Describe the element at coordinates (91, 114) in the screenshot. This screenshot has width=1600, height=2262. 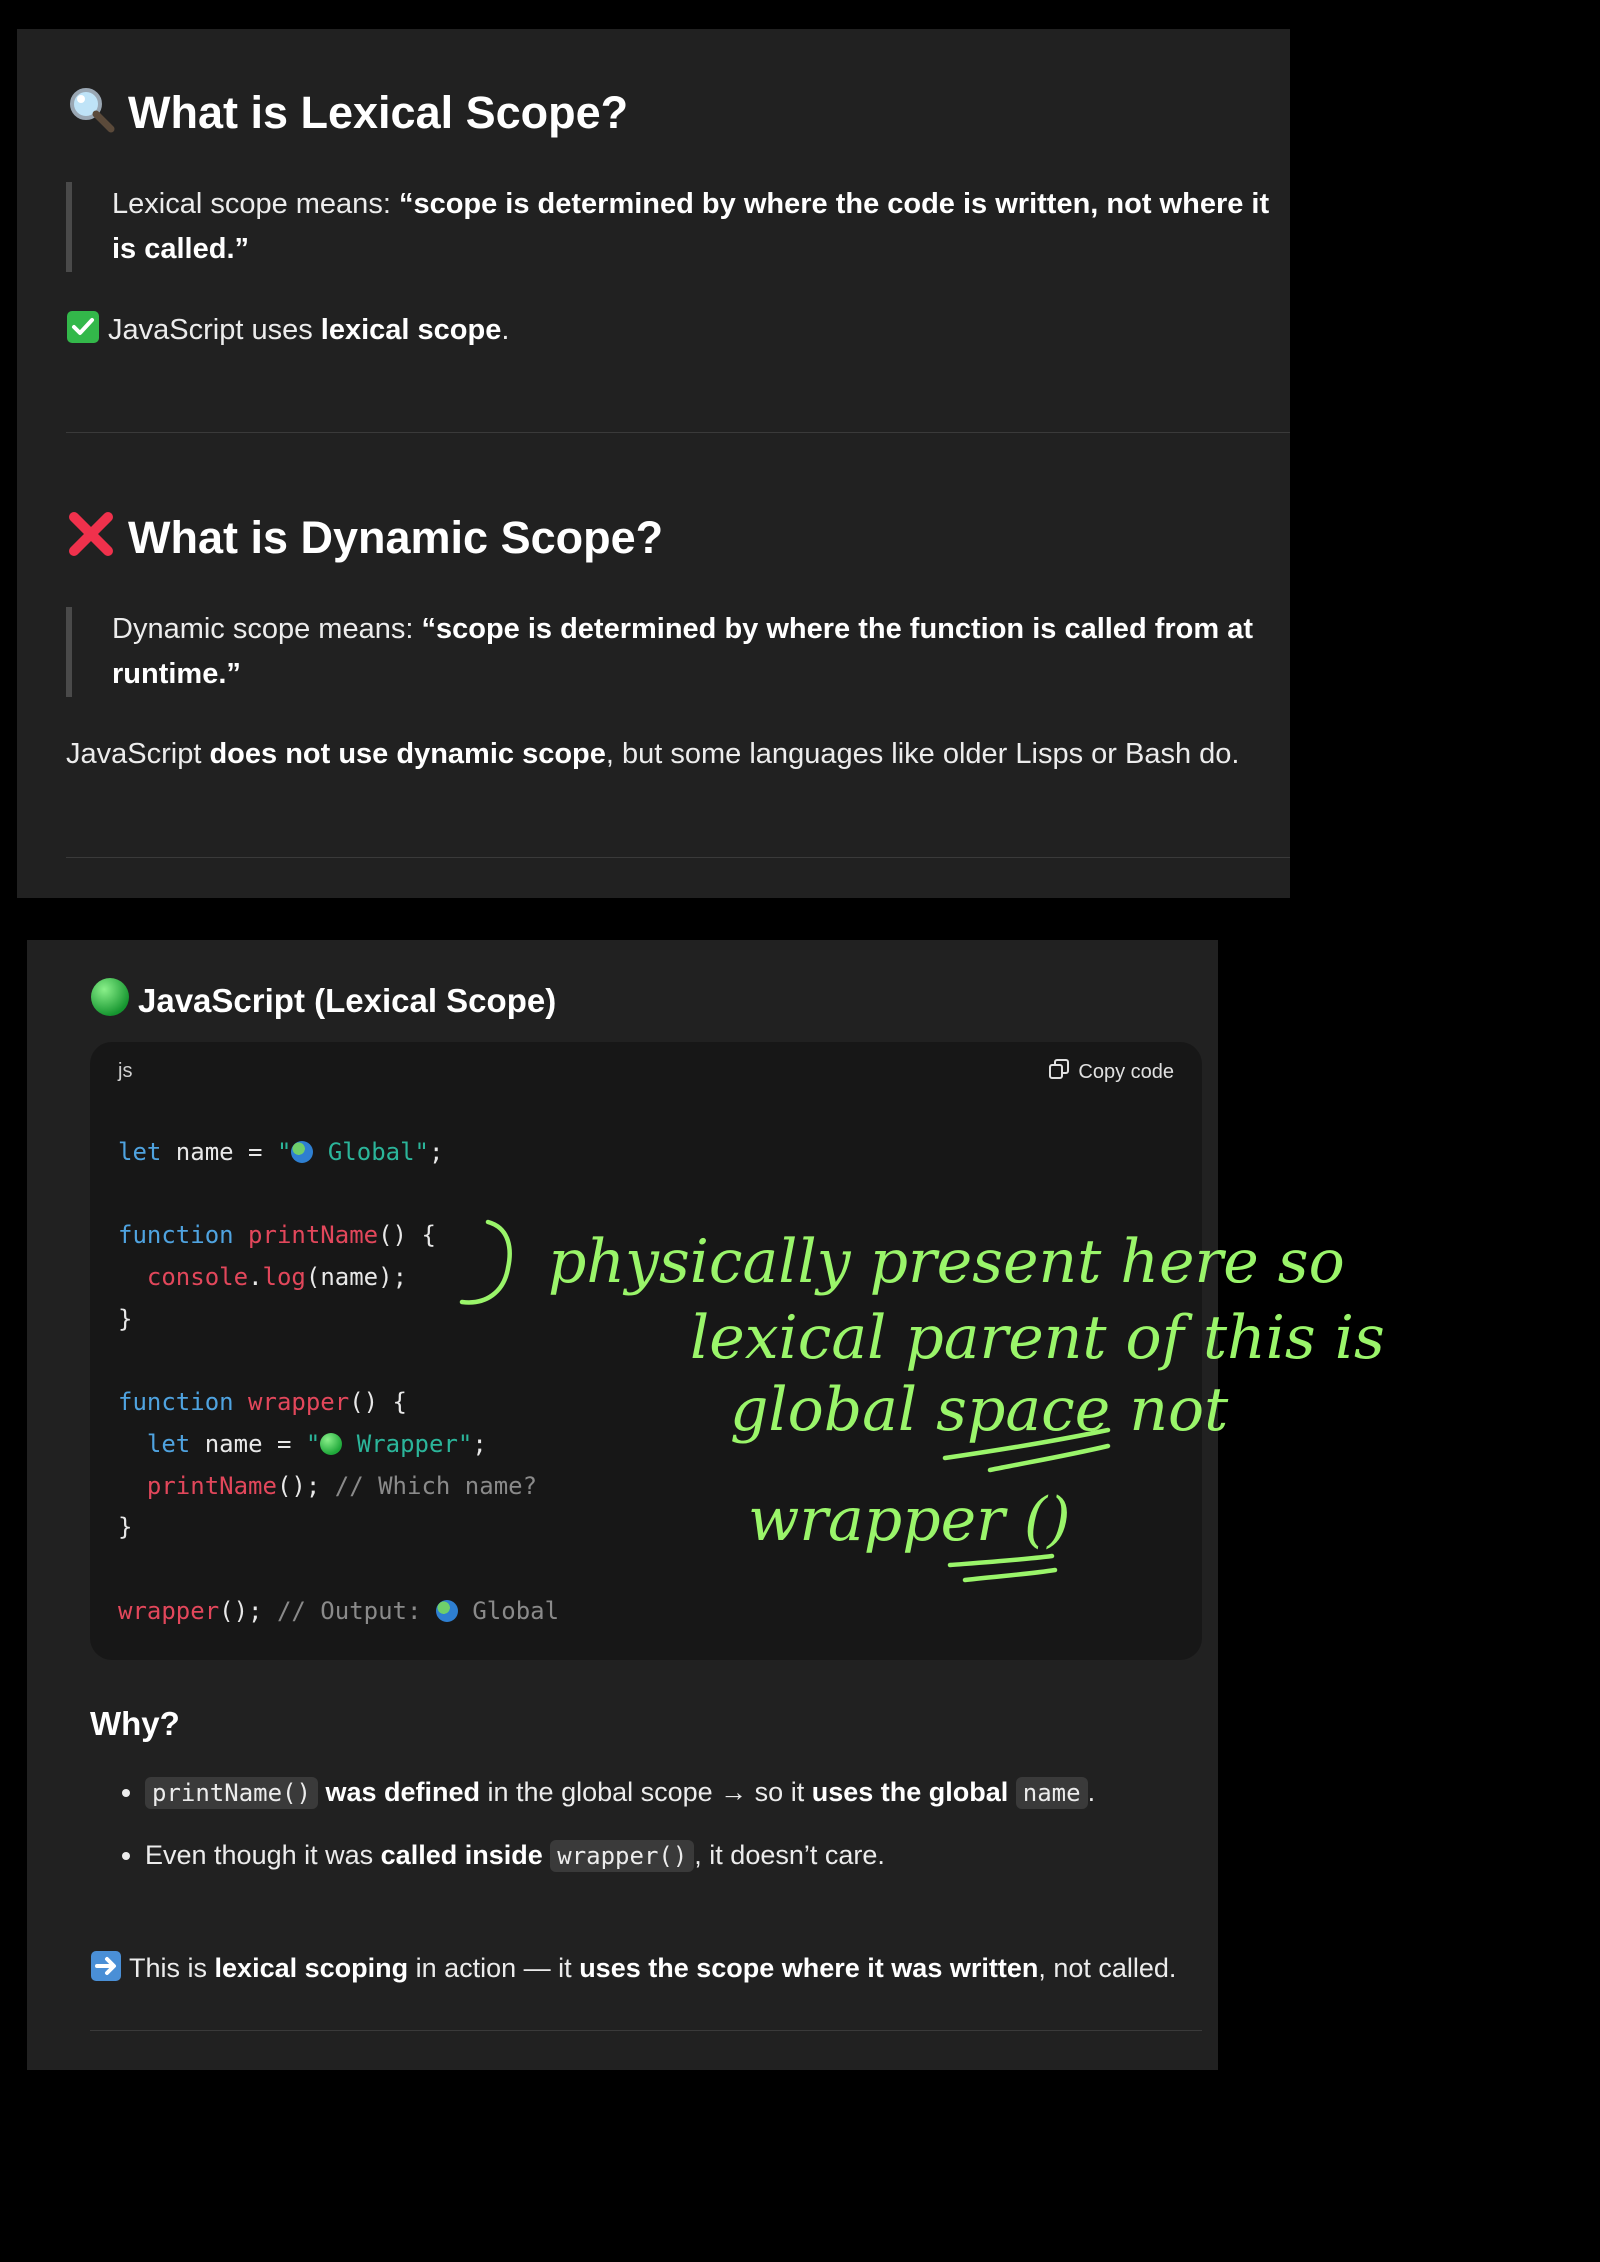
I see `magnifier-icon` at that location.